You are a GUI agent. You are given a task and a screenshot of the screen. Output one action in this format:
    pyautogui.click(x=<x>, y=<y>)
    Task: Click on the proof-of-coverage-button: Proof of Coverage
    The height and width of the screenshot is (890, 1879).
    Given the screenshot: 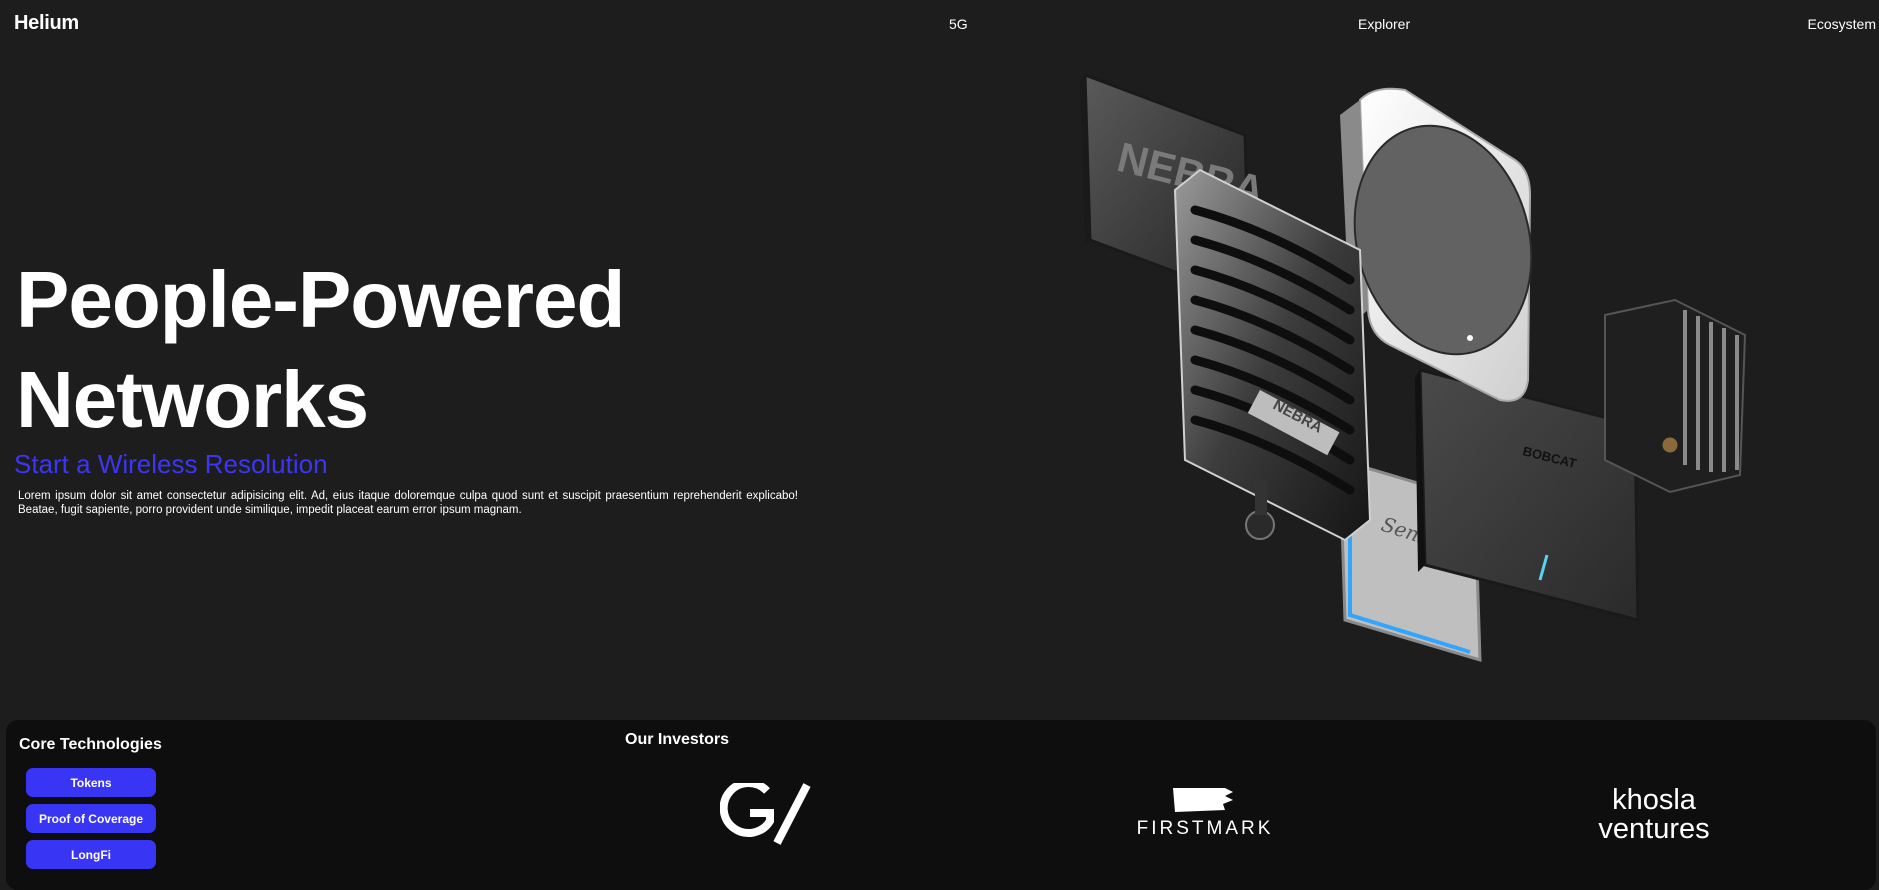 What is the action you would take?
    pyautogui.click(x=91, y=818)
    